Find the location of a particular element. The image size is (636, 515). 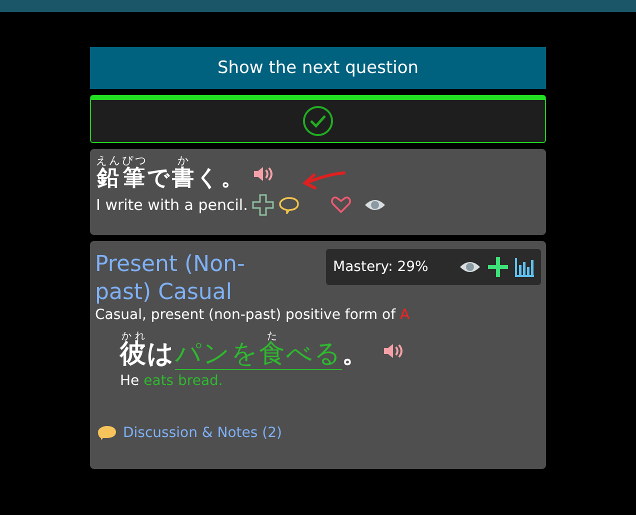

discussion-link: Discussion & Notes (2) is located at coordinates (202, 433).